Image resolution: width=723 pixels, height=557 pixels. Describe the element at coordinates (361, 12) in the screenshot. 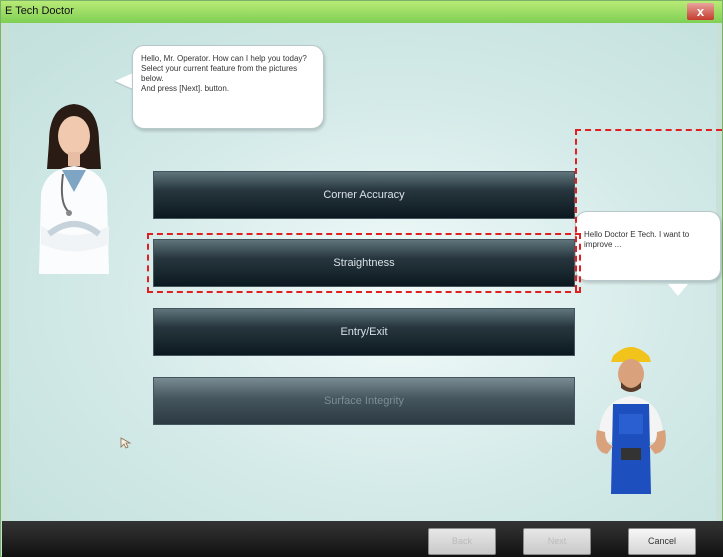

I see `title-bar: E Tech Doctor x` at that location.